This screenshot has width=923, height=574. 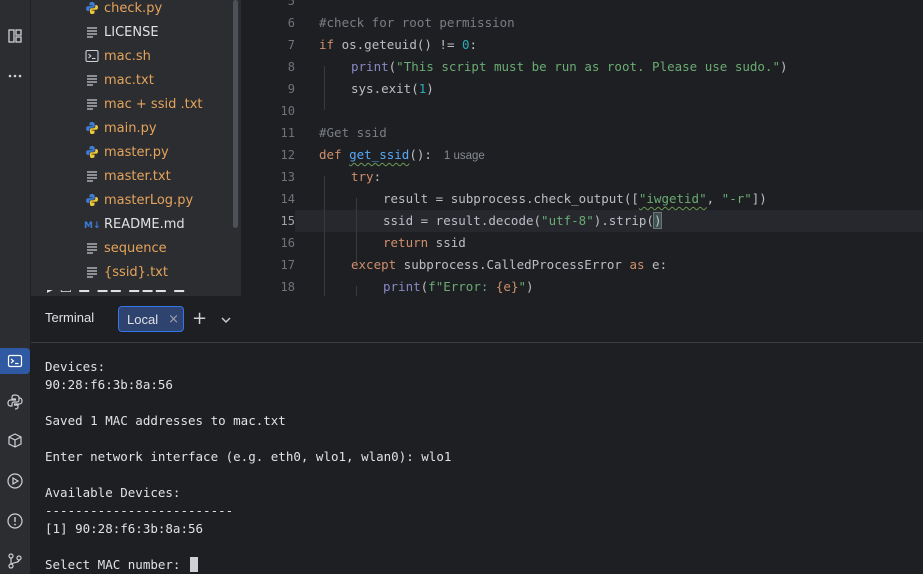 What do you see at coordinates (130, 128) in the screenshot?
I see `tree-item-label: main.py` at bounding box center [130, 128].